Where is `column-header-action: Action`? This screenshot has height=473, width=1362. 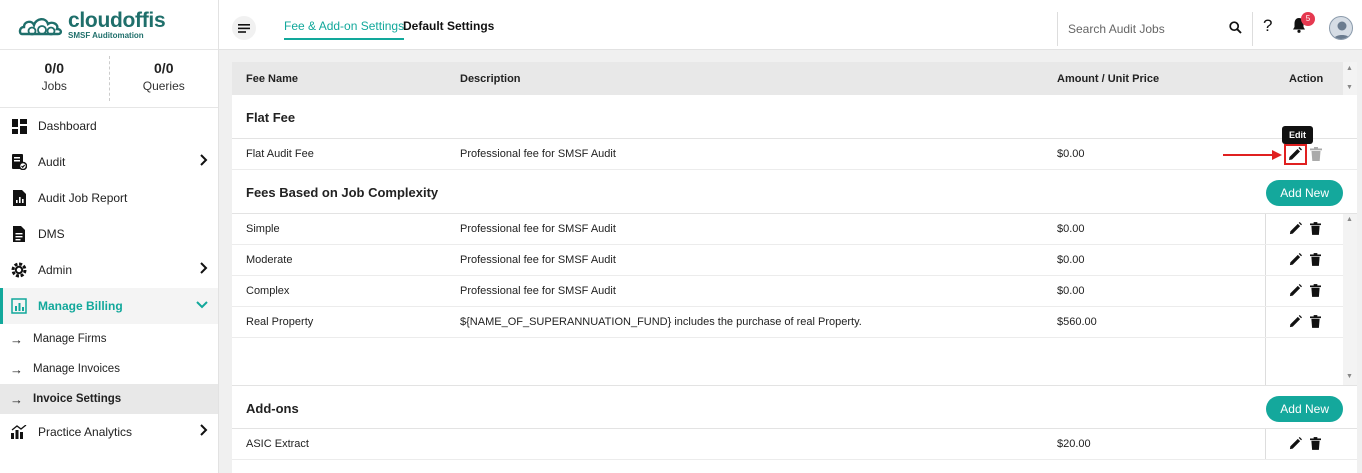
column-header-action: Action is located at coordinates (1306, 79).